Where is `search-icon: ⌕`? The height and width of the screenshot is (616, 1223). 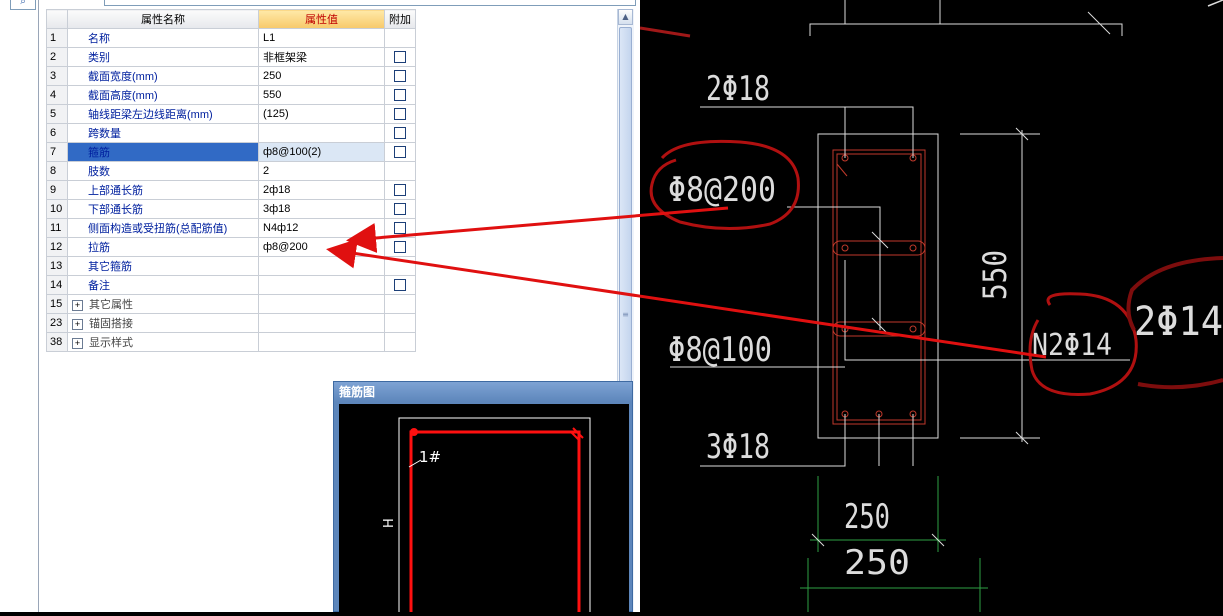
search-icon: ⌕ is located at coordinates (23, 5).